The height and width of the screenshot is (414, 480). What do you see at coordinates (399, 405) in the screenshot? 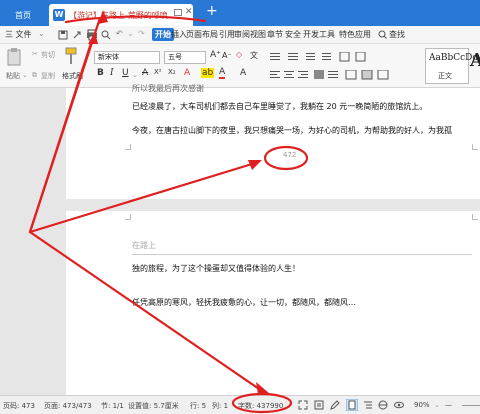
I see `eye-protection-icon` at bounding box center [399, 405].